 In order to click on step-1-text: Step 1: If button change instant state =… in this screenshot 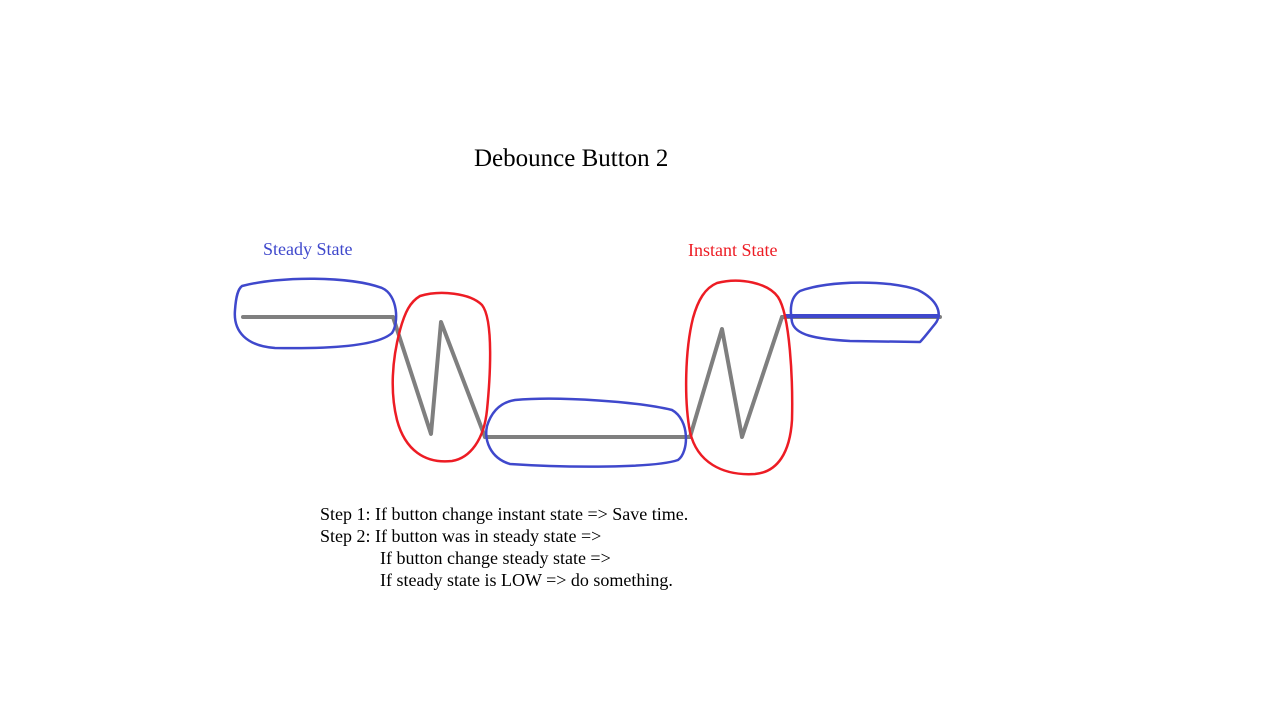, I will do `click(504, 514)`.